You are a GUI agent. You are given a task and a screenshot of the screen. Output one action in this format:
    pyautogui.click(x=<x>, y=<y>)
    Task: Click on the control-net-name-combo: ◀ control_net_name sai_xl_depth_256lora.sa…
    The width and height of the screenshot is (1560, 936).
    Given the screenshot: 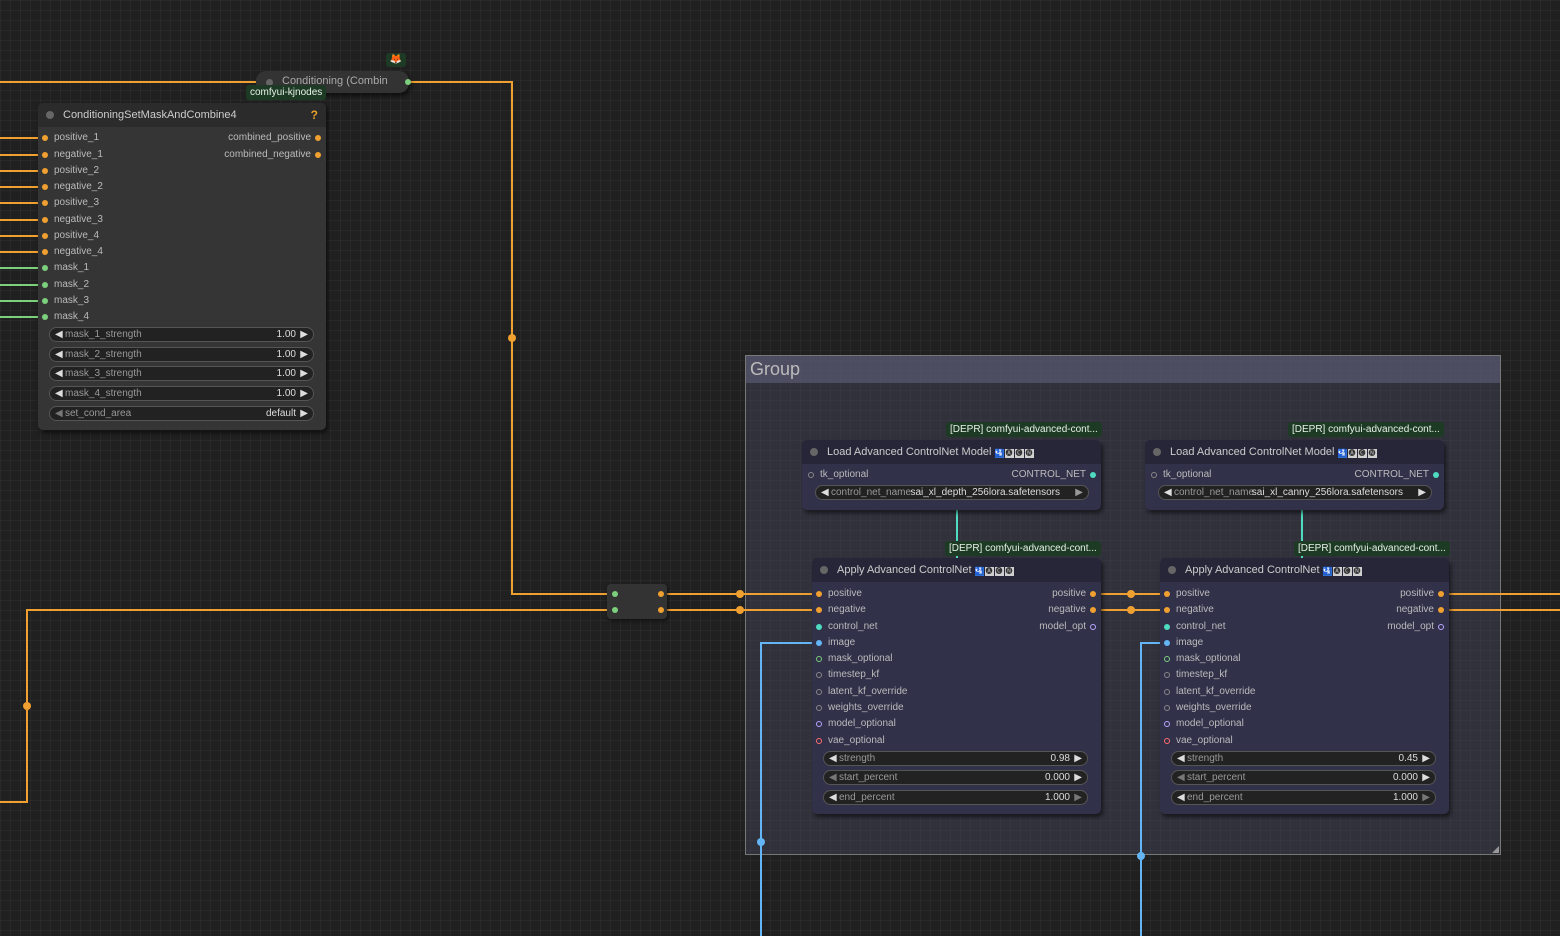 What is the action you would take?
    pyautogui.click(x=952, y=492)
    